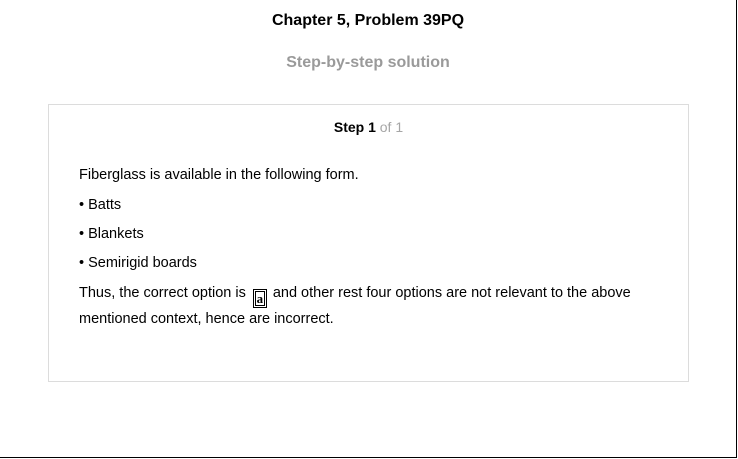  I want to click on conclusion-text-before: Thus, the correct option is, so click(162, 293).